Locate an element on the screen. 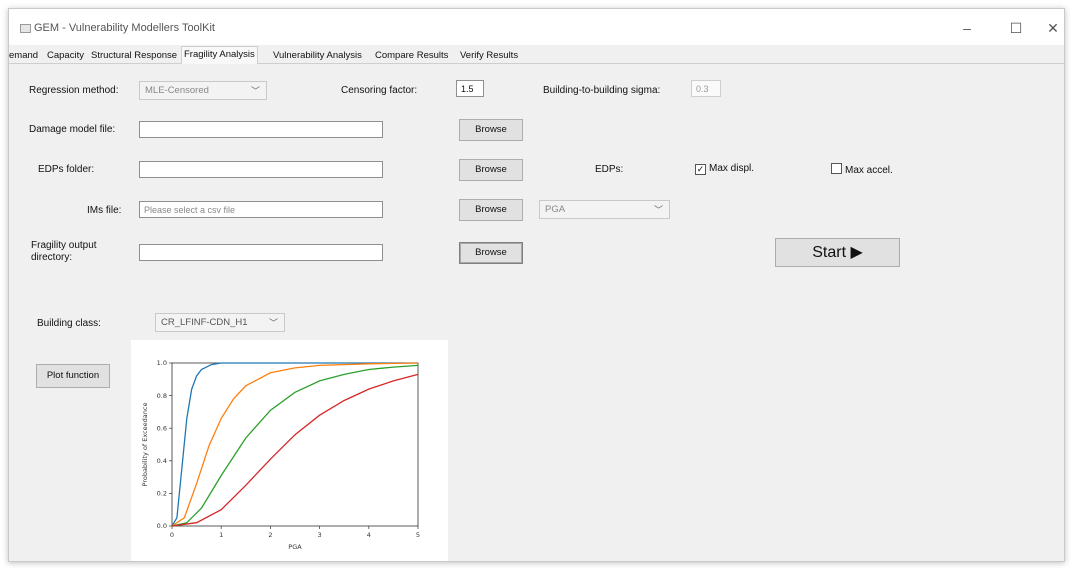  censoring-factor-input: 1.5 is located at coordinates (470, 88).